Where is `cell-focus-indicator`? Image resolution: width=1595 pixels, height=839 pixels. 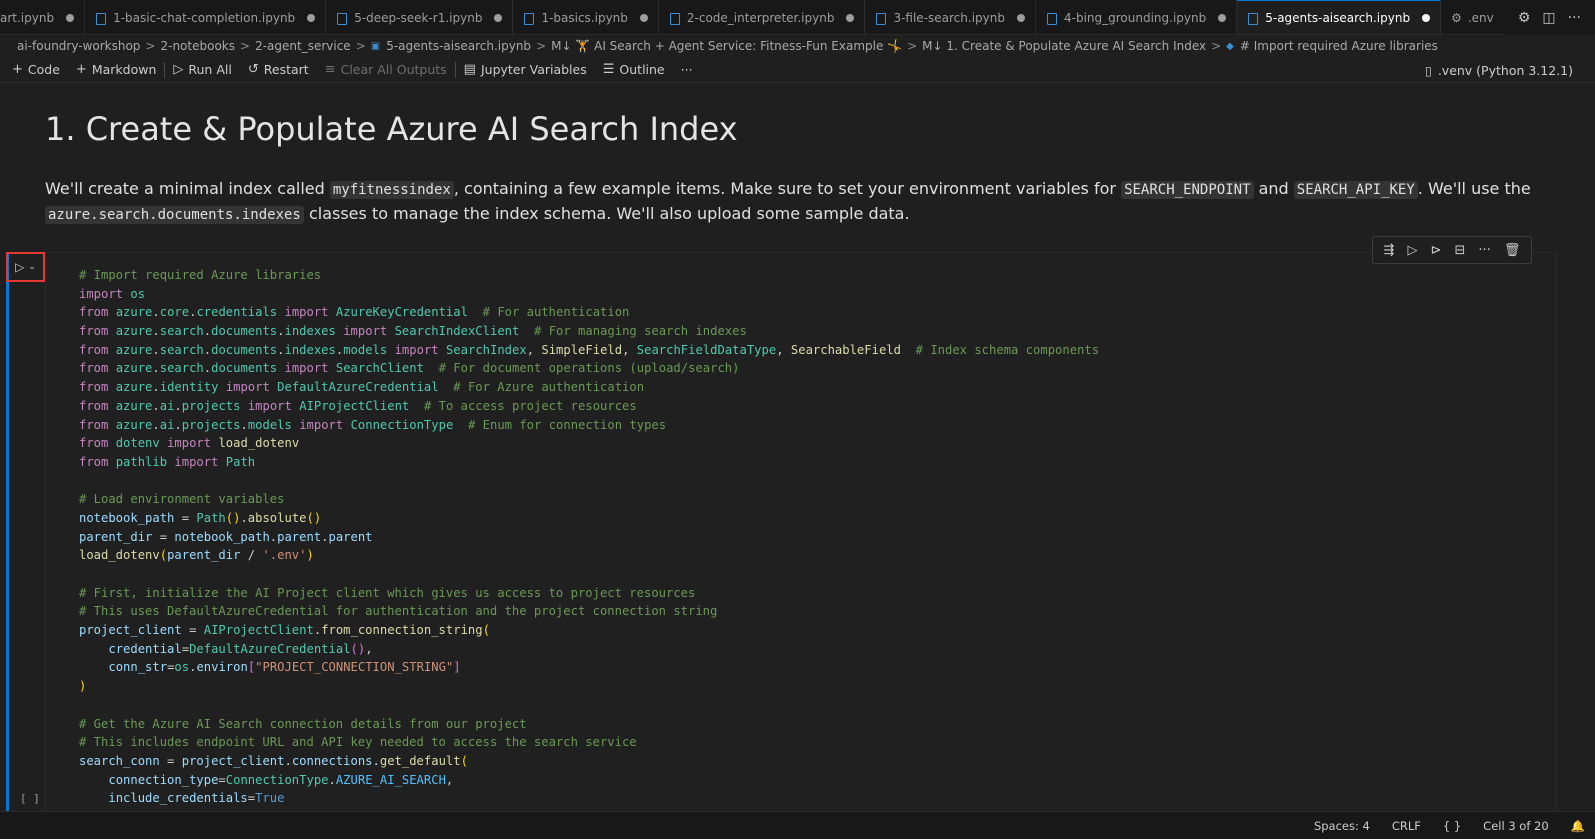 cell-focus-indicator is located at coordinates (7, 539).